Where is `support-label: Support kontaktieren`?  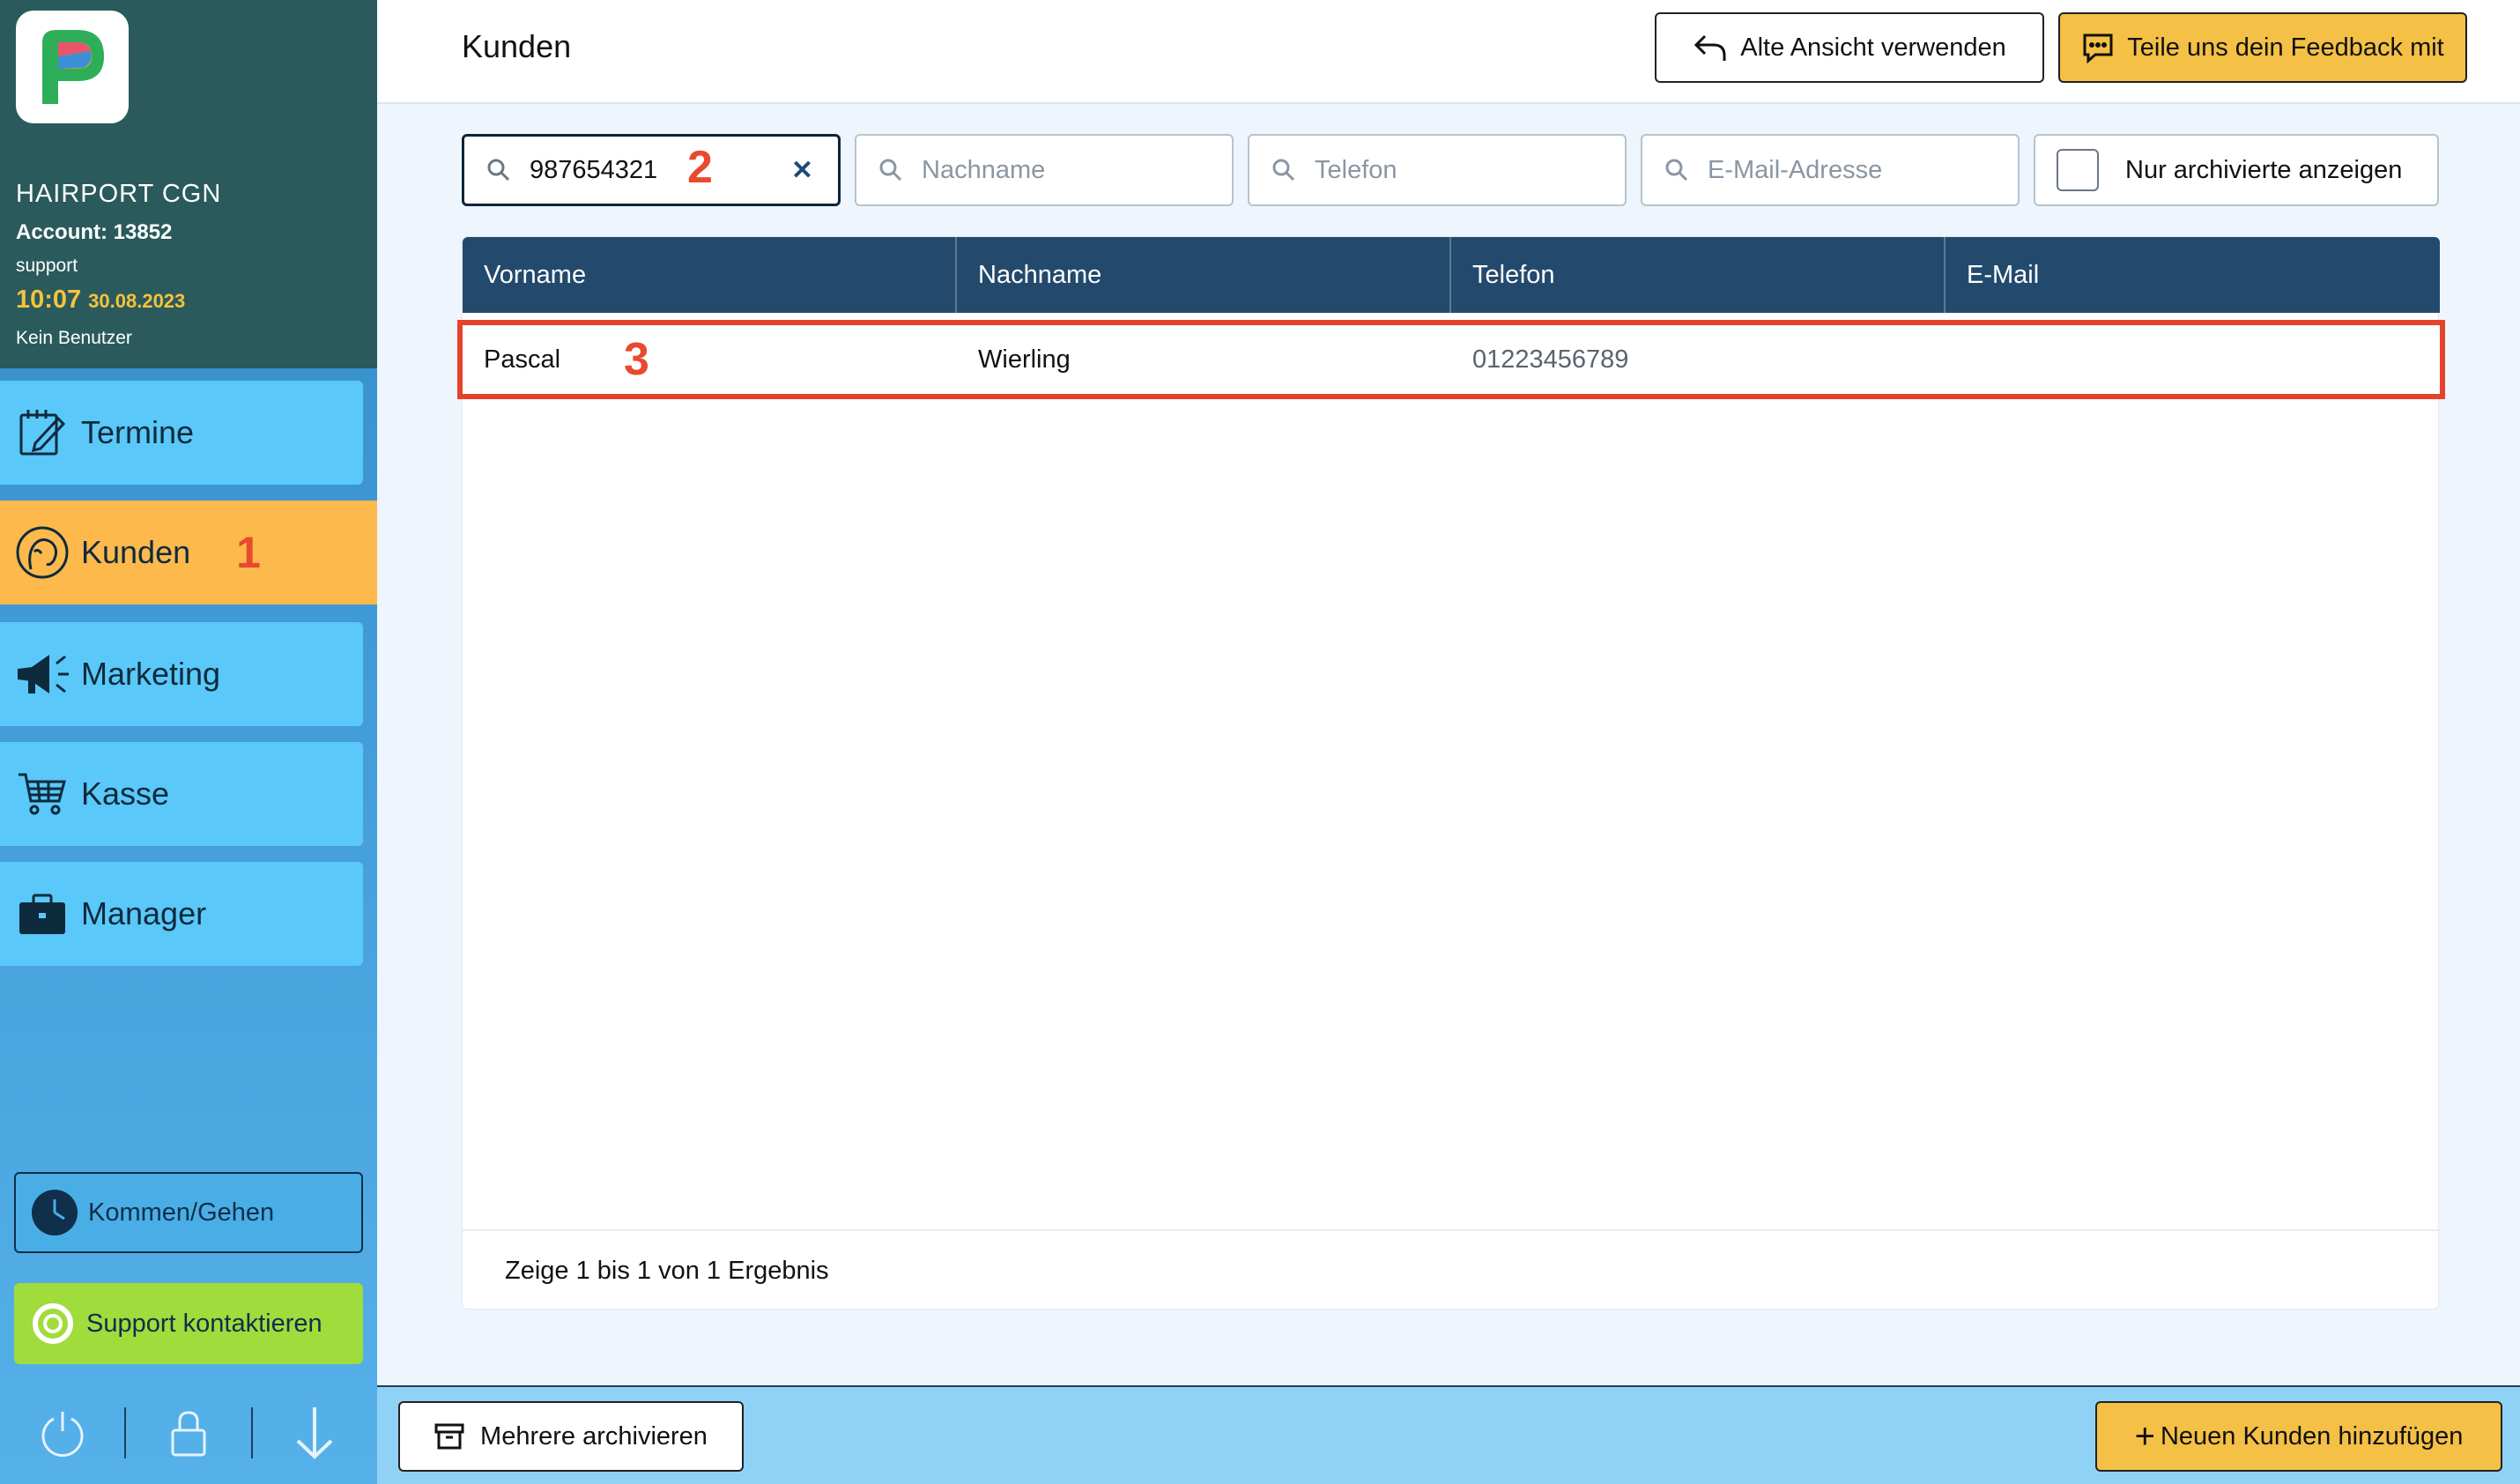
support-label: Support kontaktieren is located at coordinates (204, 1323).